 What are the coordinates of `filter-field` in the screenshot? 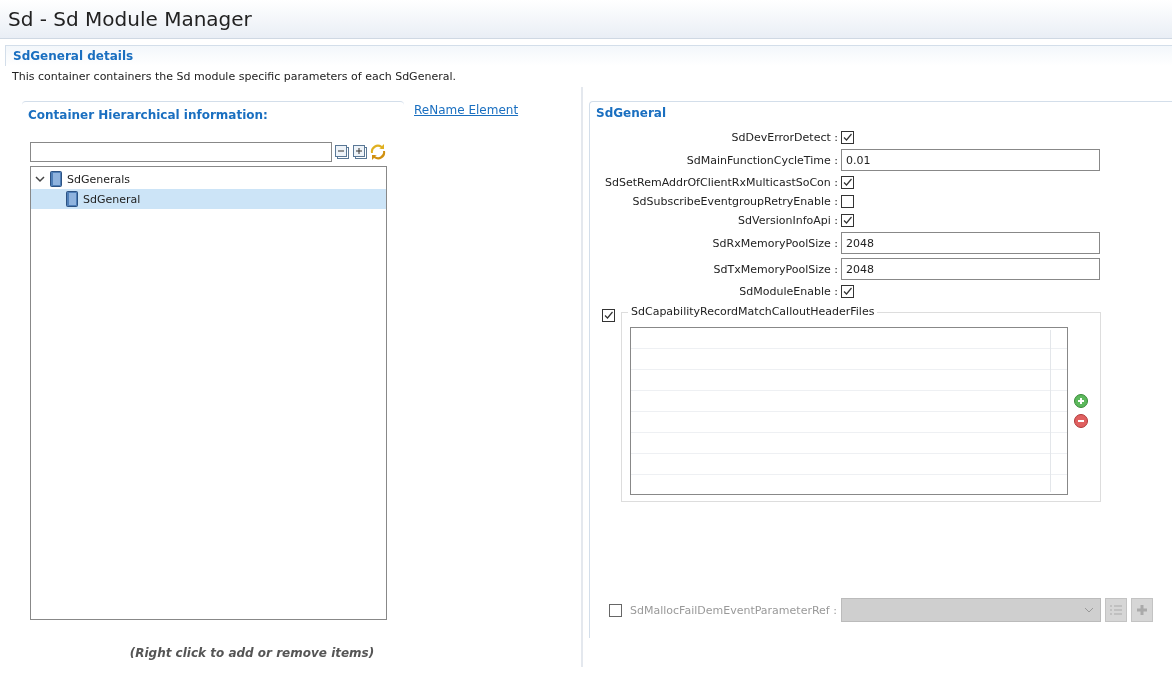 It's located at (181, 152).